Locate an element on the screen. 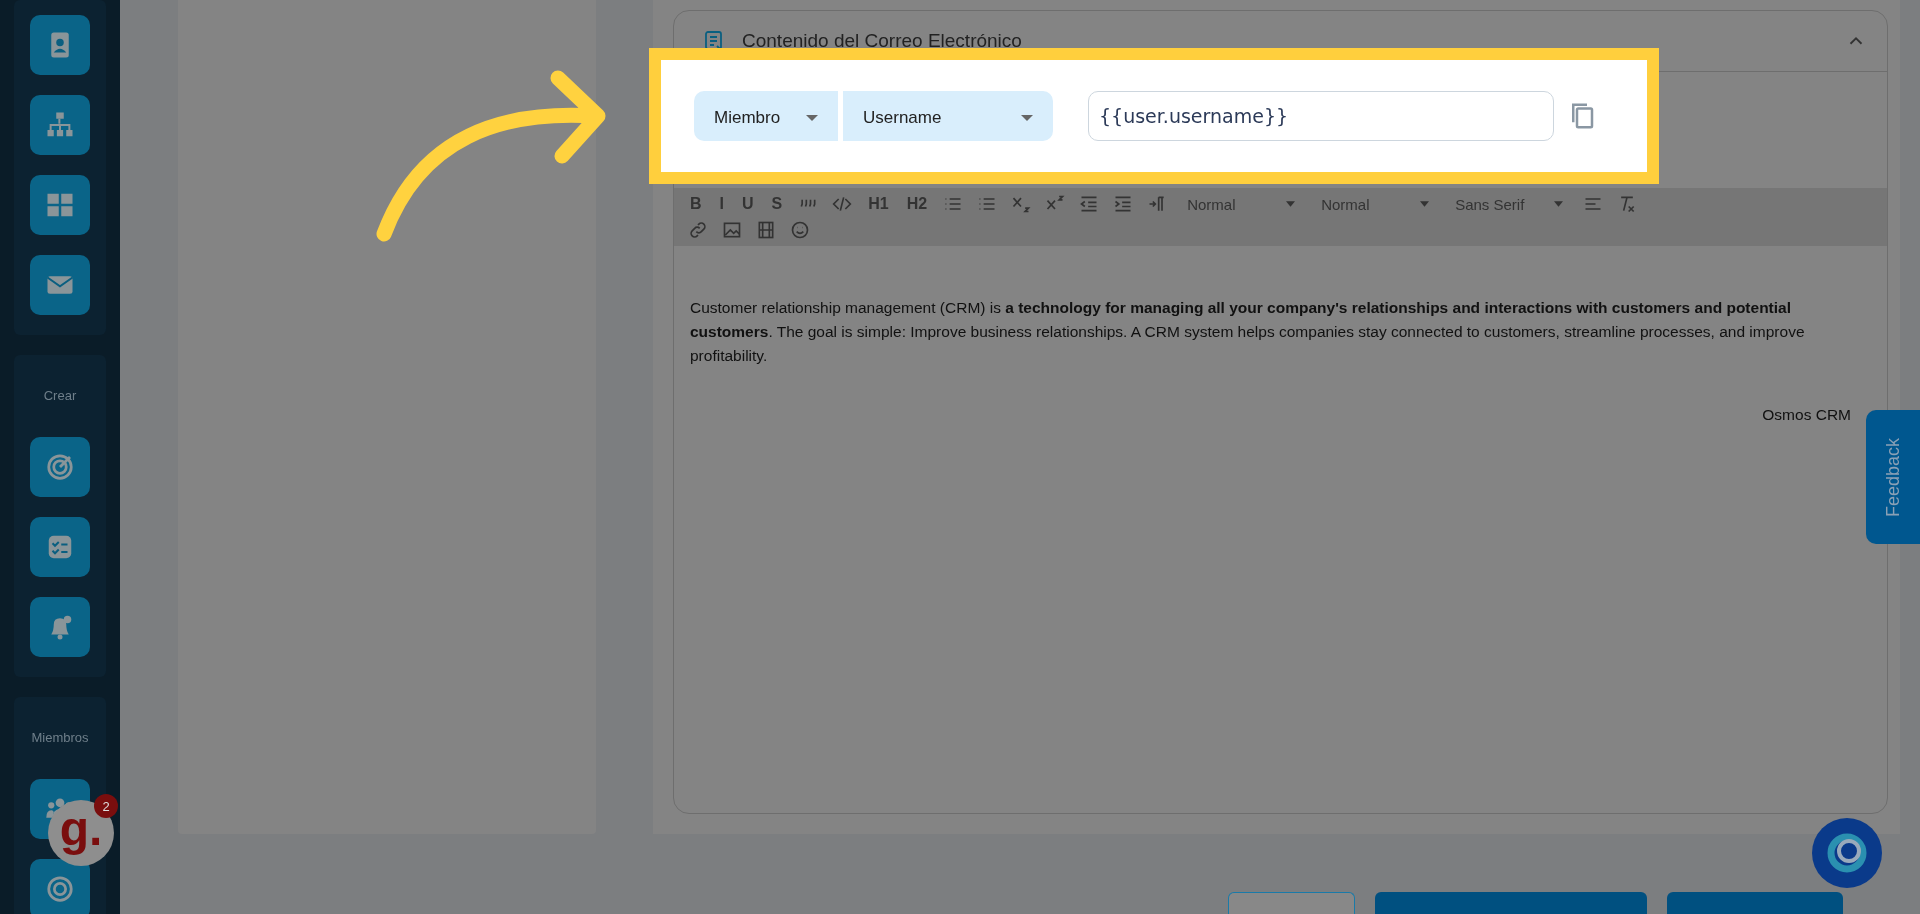 The height and width of the screenshot is (914, 1920). field-dropdown: Username is located at coordinates (948, 116).